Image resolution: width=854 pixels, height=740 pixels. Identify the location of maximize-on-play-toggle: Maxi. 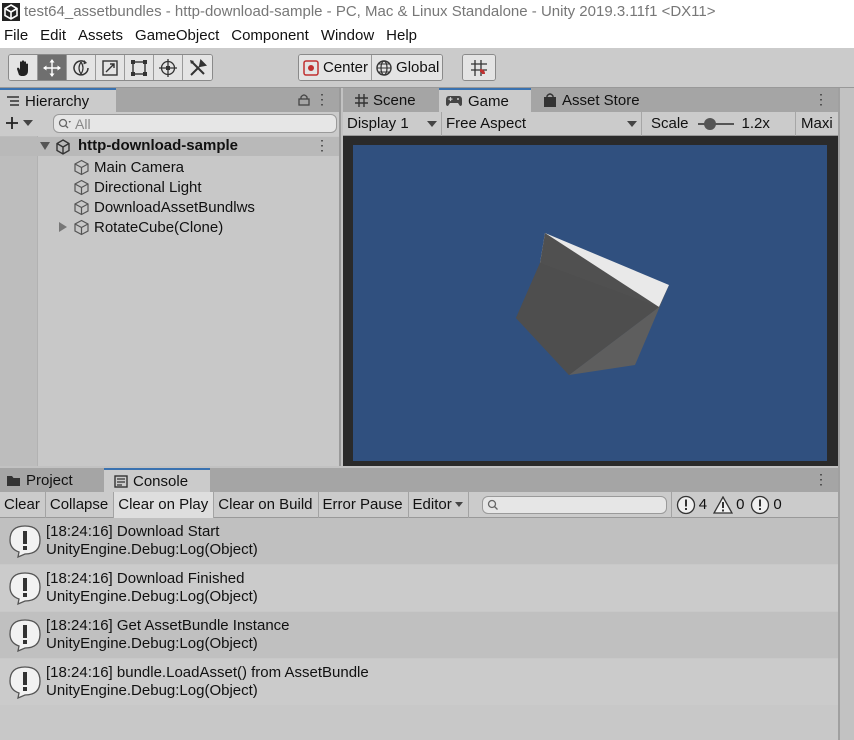
(814, 123).